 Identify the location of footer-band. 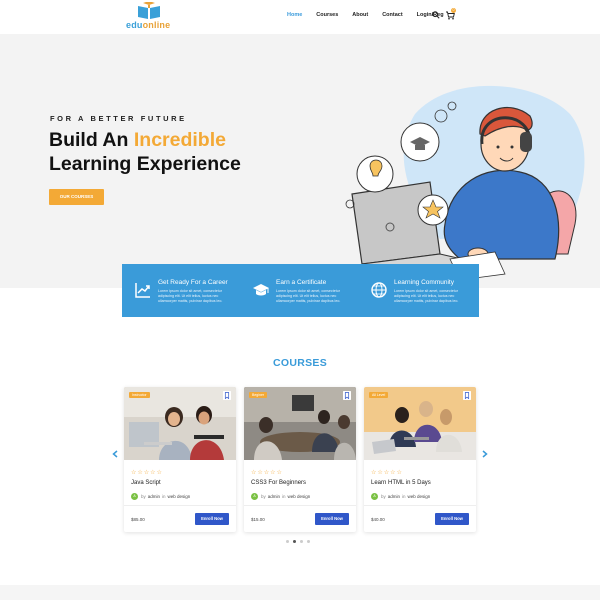
(300, 592).